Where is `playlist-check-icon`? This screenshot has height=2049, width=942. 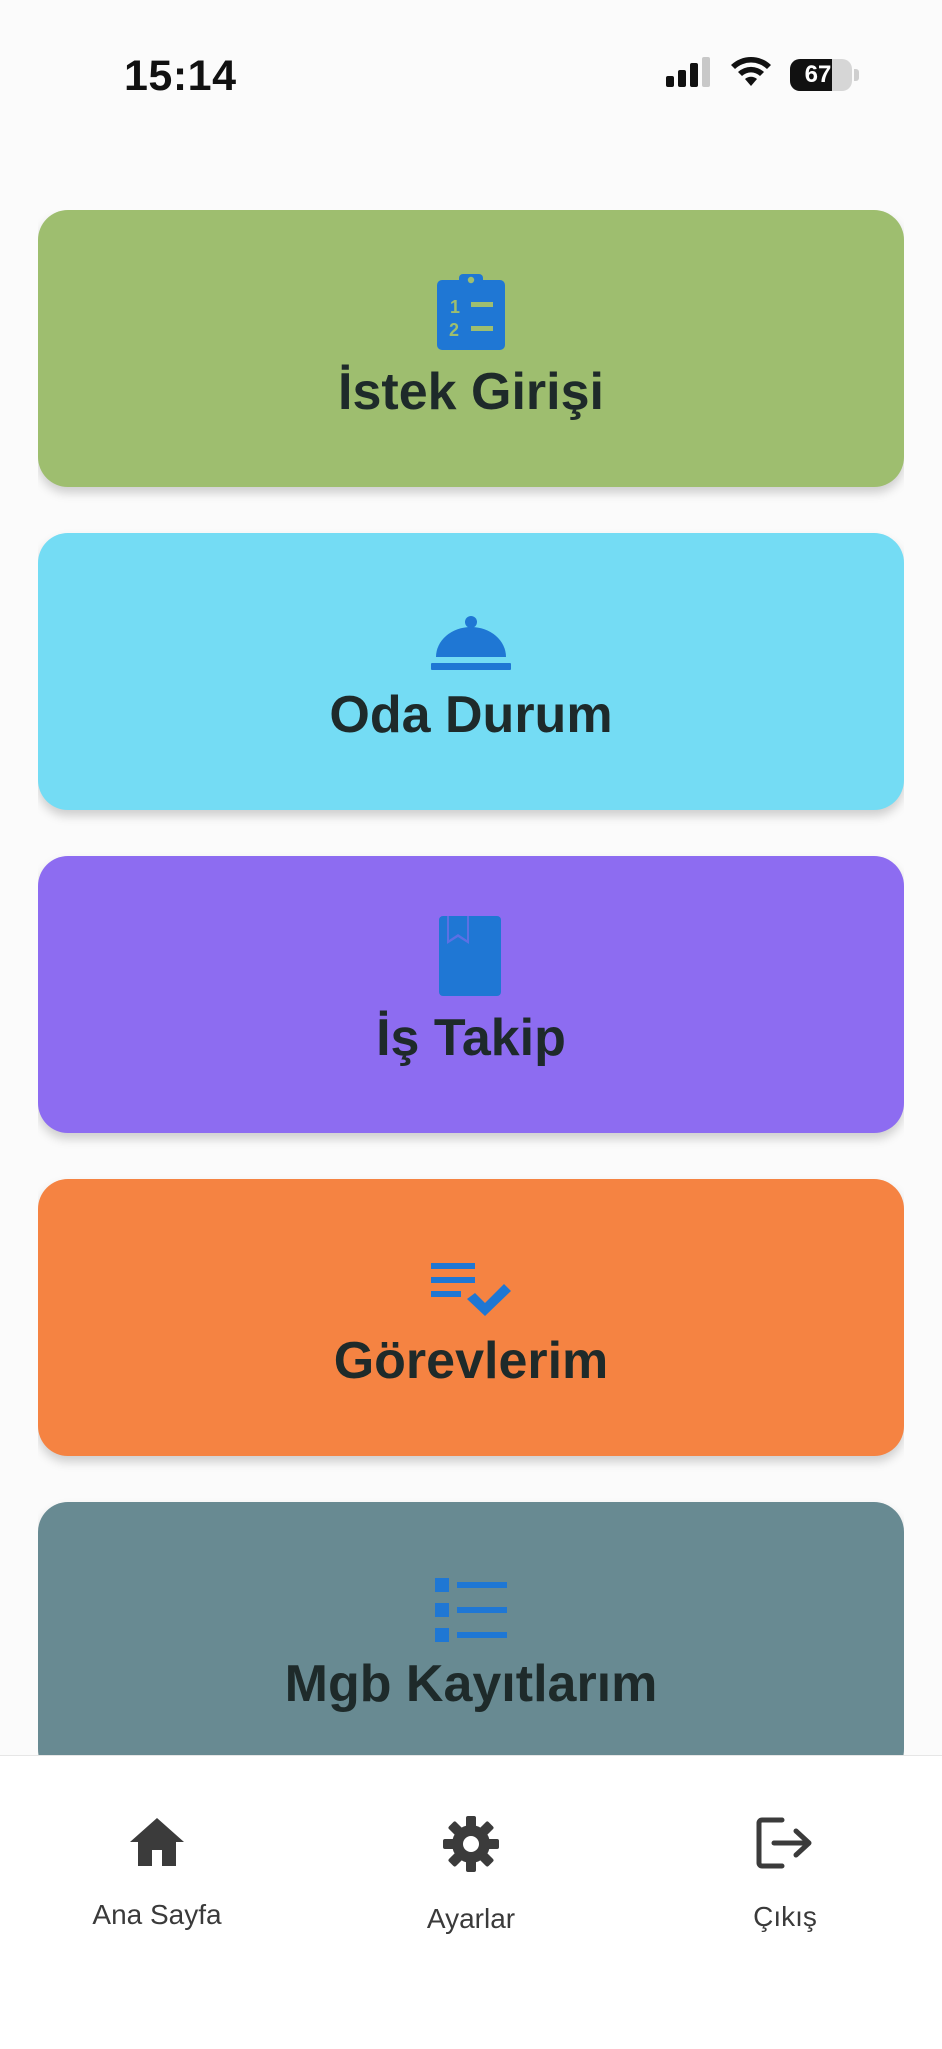 playlist-check-icon is located at coordinates (471, 1280).